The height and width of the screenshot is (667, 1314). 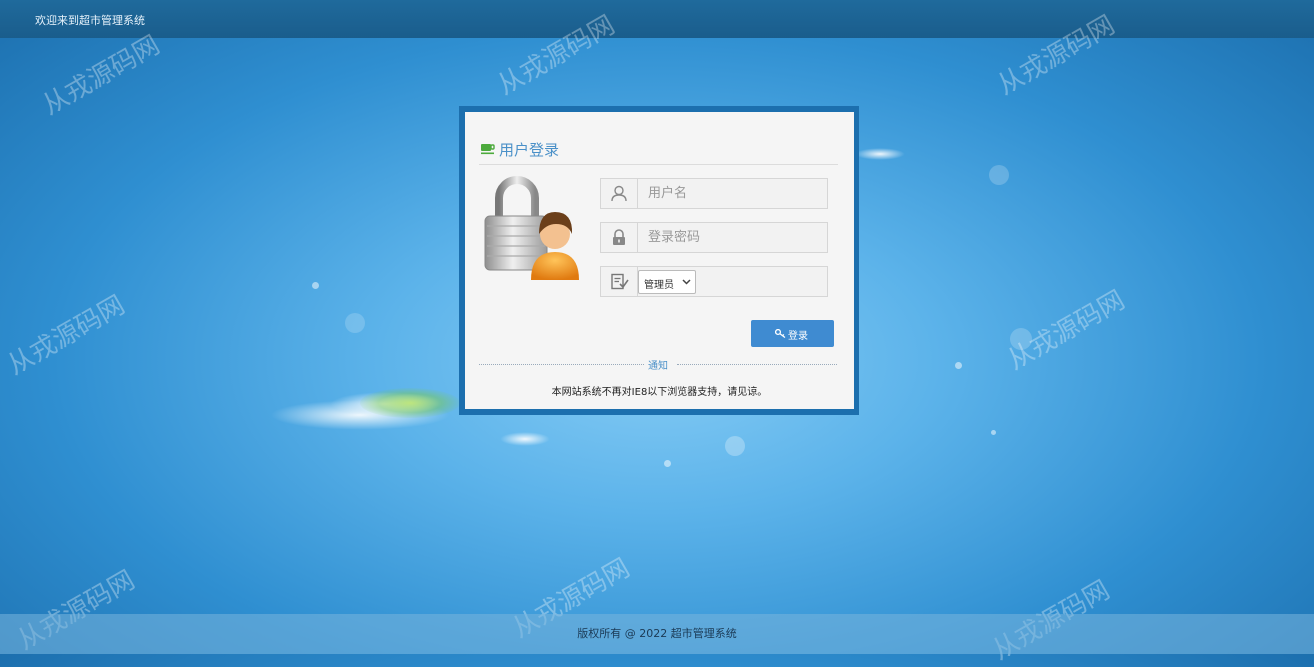 I want to click on lock-icon-box, so click(x=619, y=237).